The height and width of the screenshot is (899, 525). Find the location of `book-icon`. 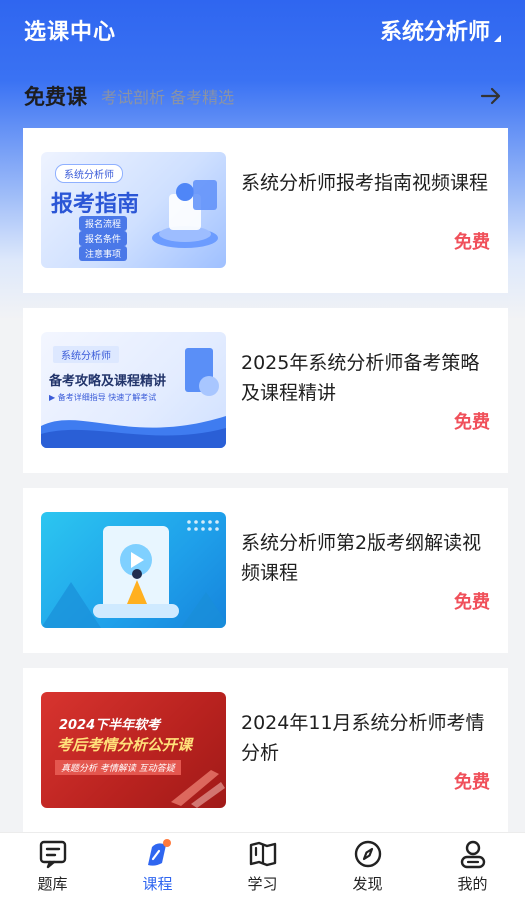

book-icon is located at coordinates (263, 854).